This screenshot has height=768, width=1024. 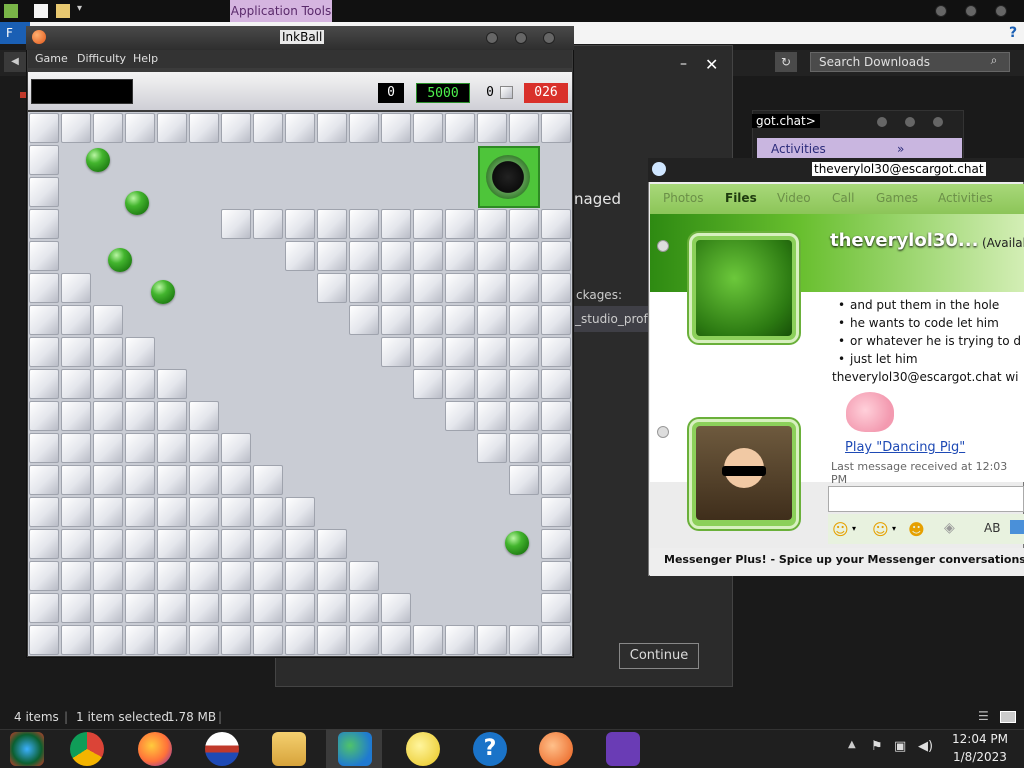 I want to click on msn-messenger-icon, so click(x=355, y=749).